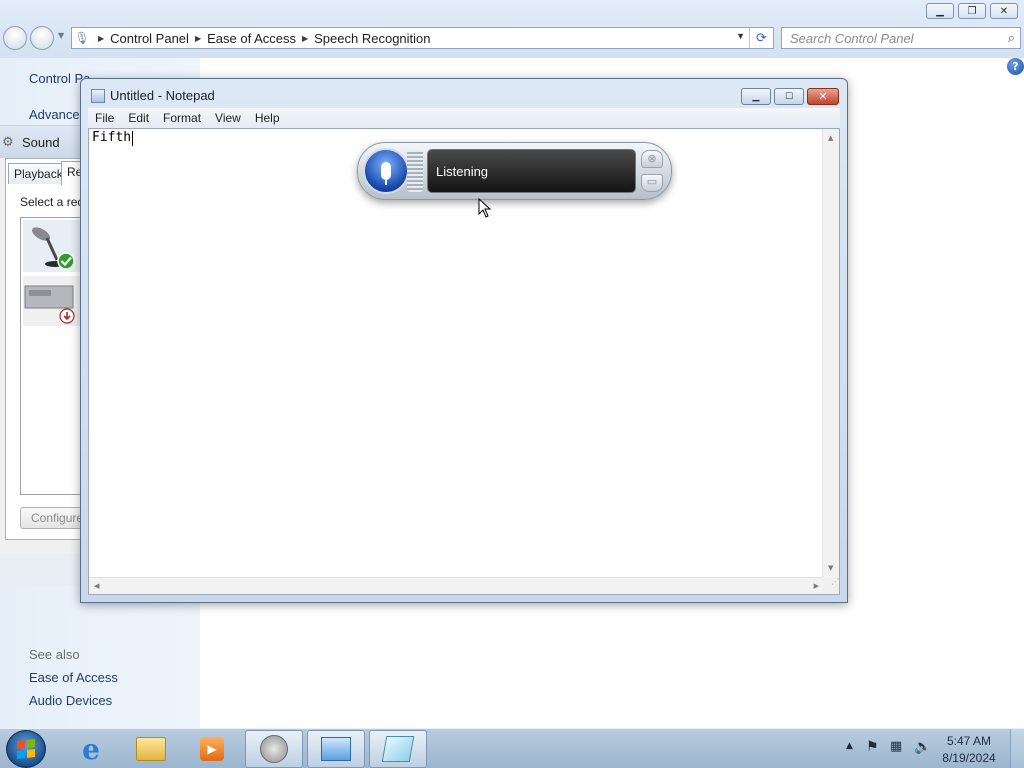 The height and width of the screenshot is (768, 1024). Describe the element at coordinates (652, 159) in the screenshot. I see `speech-close-button: ⊗` at that location.